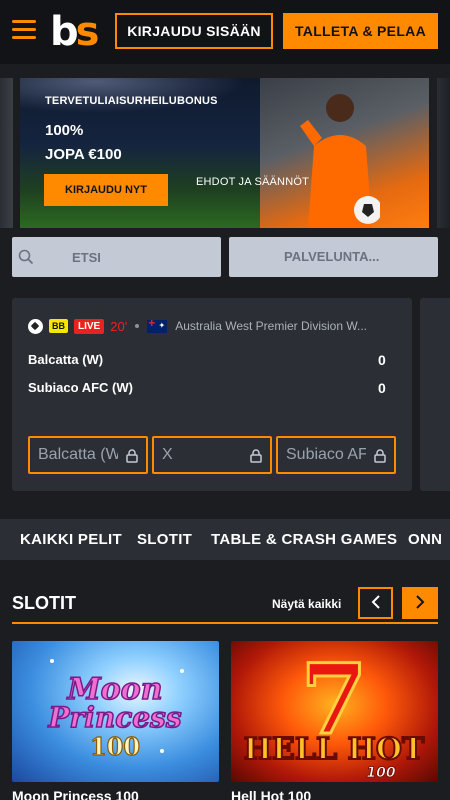 This screenshot has width=450, height=800. I want to click on search-icon, so click(26, 257).